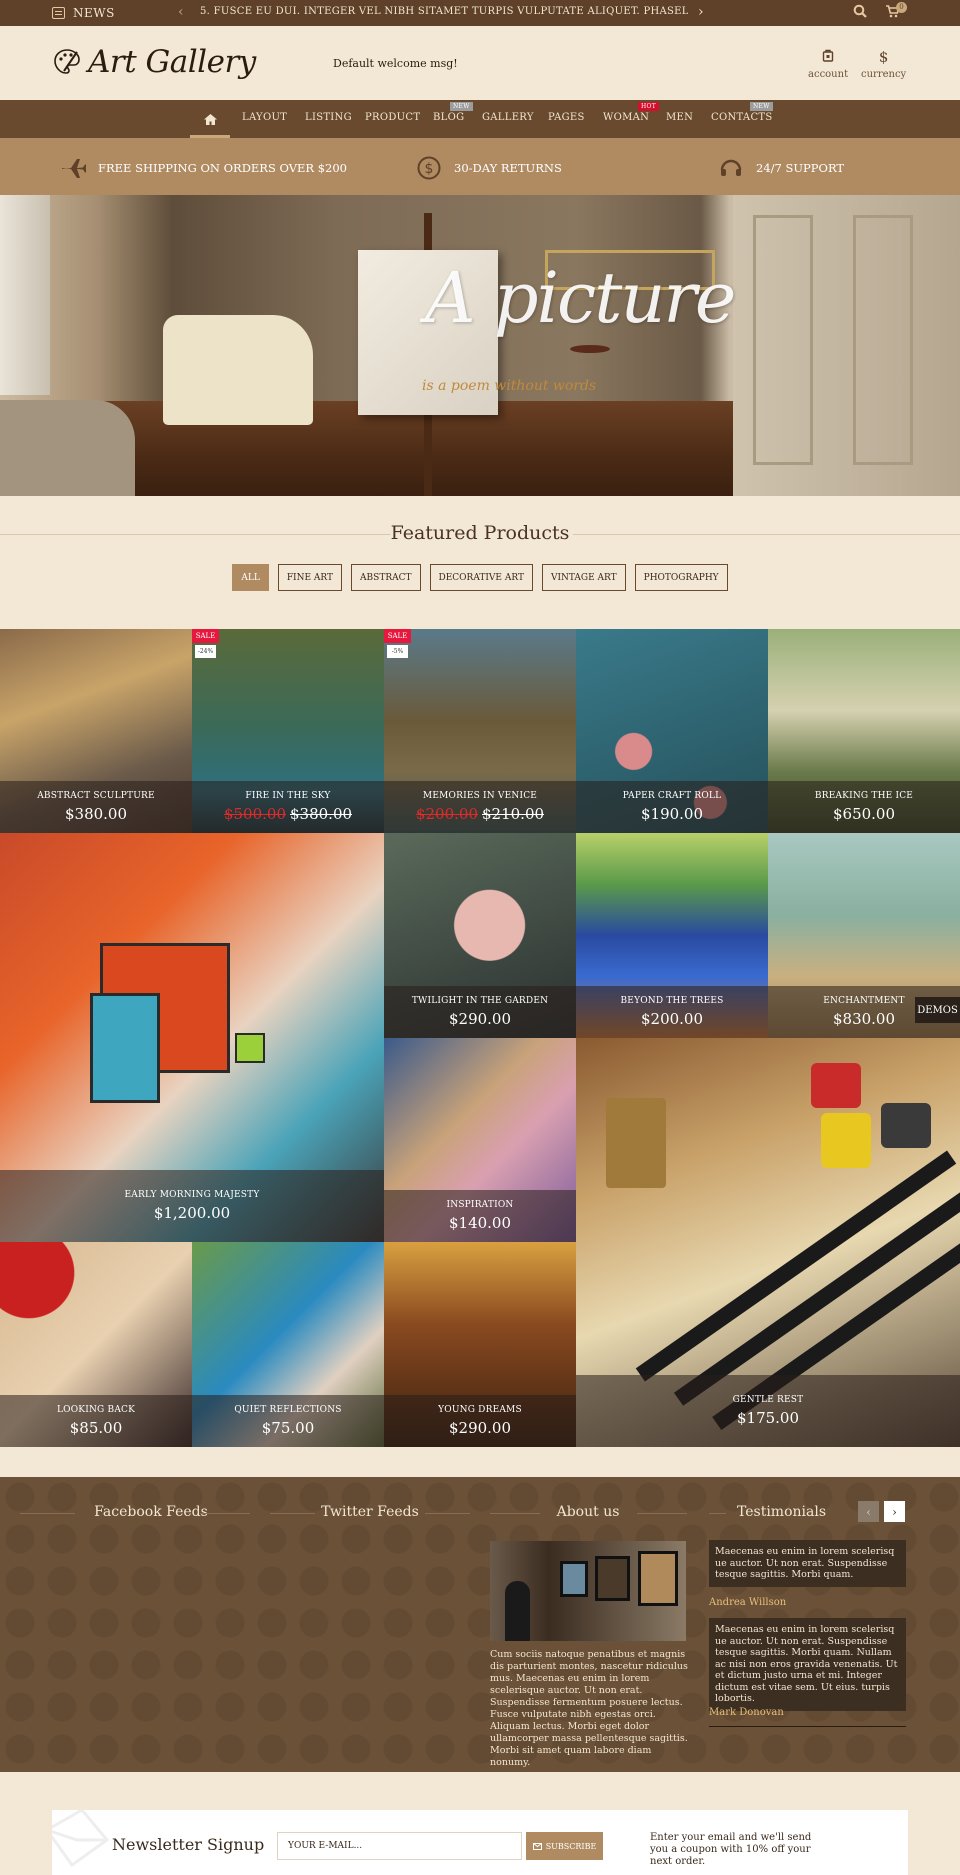 The height and width of the screenshot is (1875, 960). What do you see at coordinates (864, 796) in the screenshot?
I see `product-name: BREAKING THE ICE` at bounding box center [864, 796].